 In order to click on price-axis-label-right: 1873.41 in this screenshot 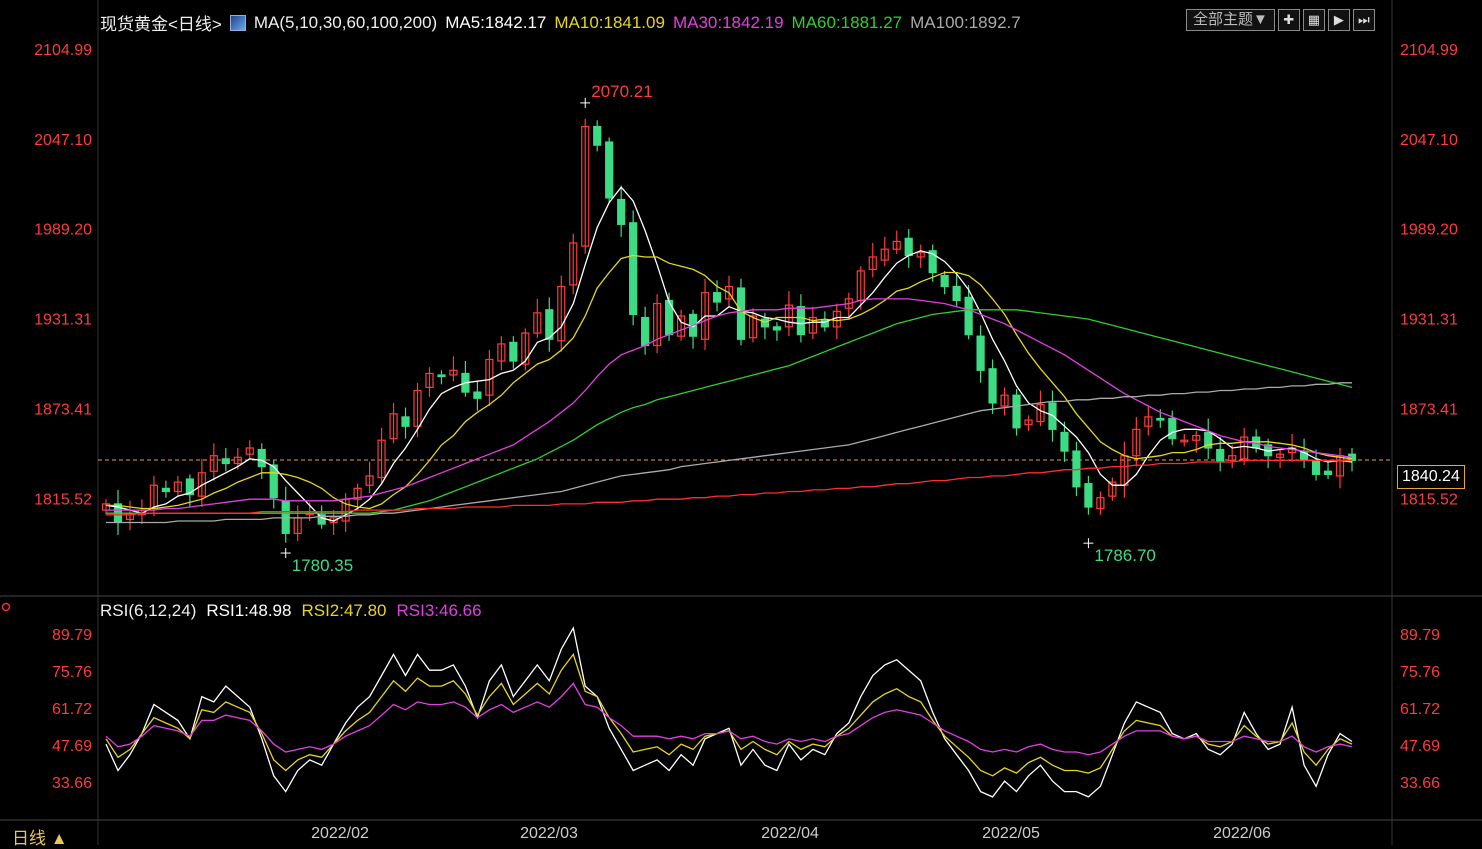, I will do `click(1429, 410)`.